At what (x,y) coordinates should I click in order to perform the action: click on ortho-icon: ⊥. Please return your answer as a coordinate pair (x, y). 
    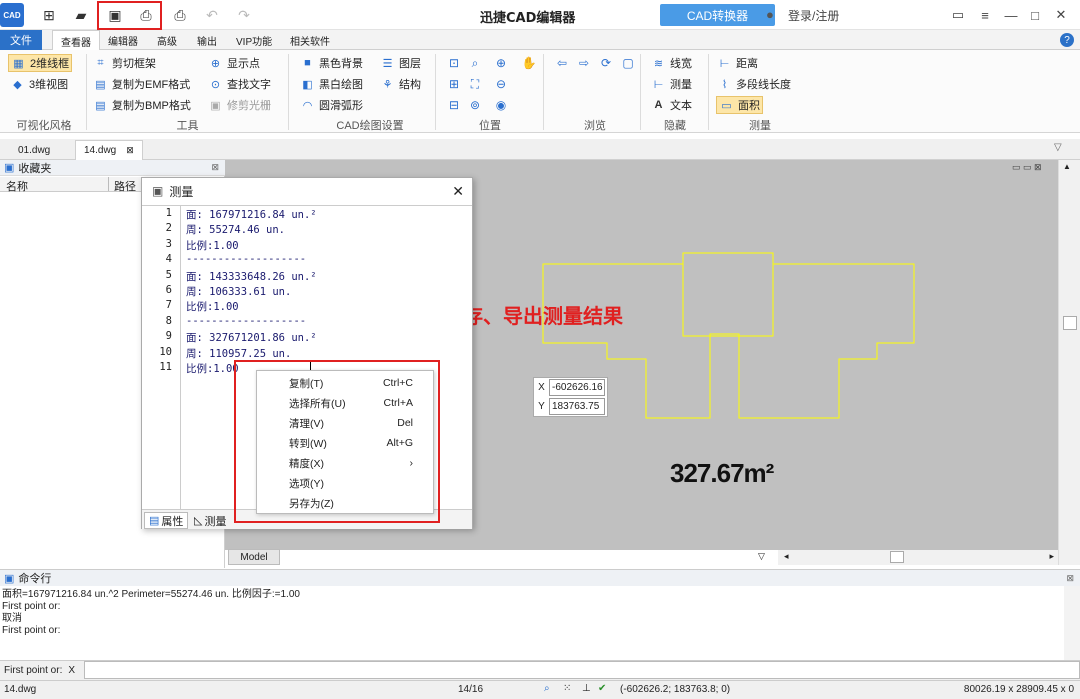
    Looking at the image, I should click on (586, 688).